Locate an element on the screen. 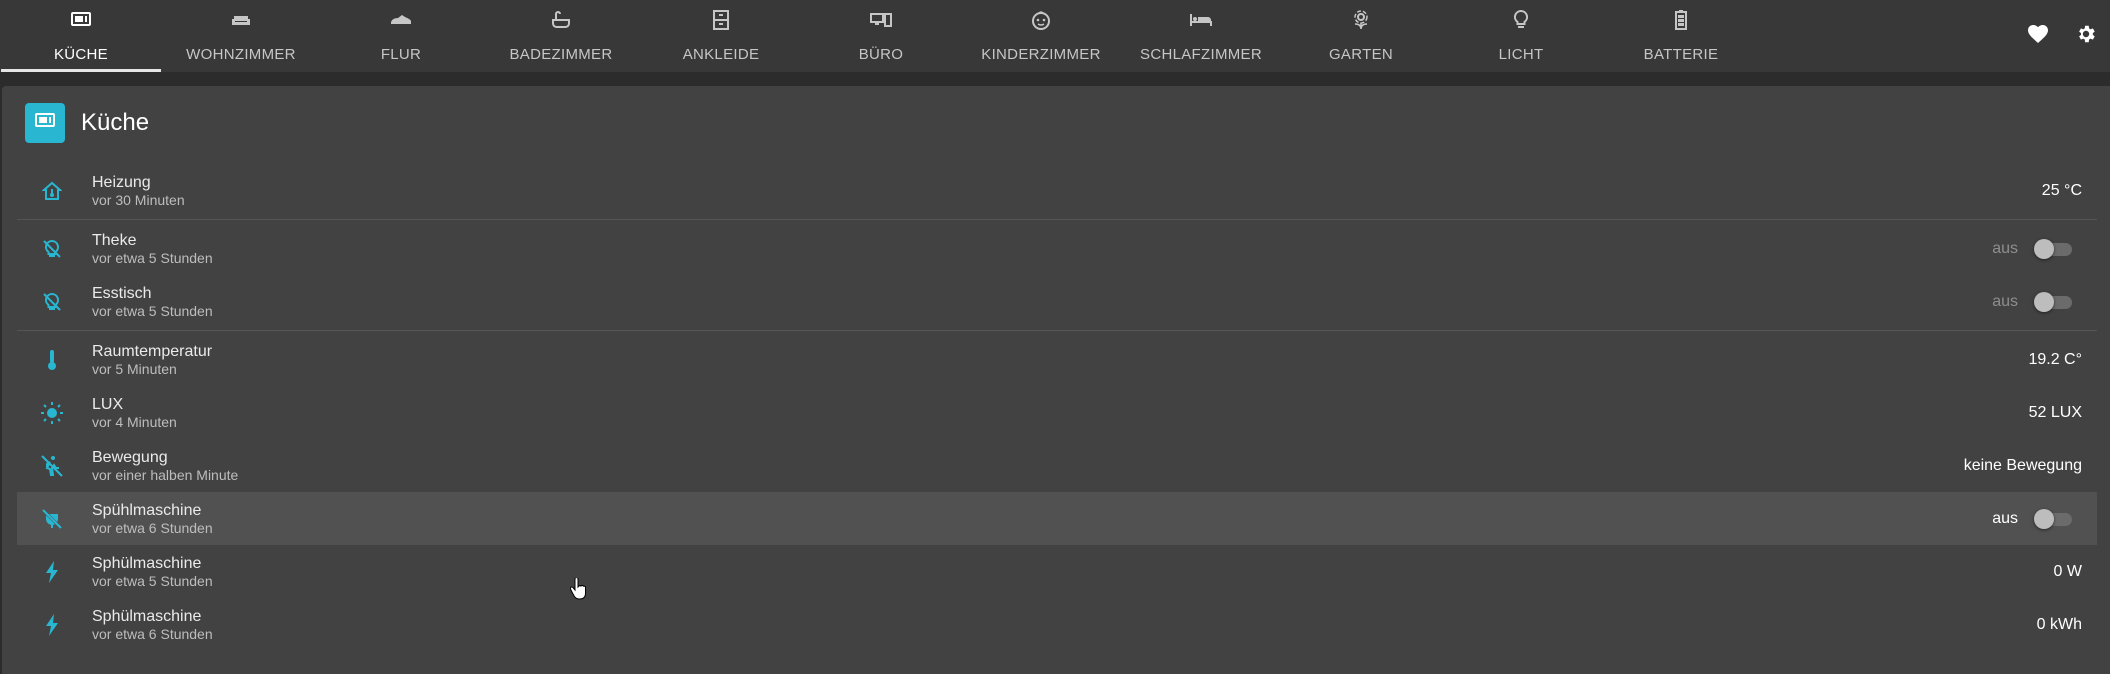 Image resolution: width=2110 pixels, height=674 pixels. entity-last-changed: vor 5 Minuten is located at coordinates (134, 368).